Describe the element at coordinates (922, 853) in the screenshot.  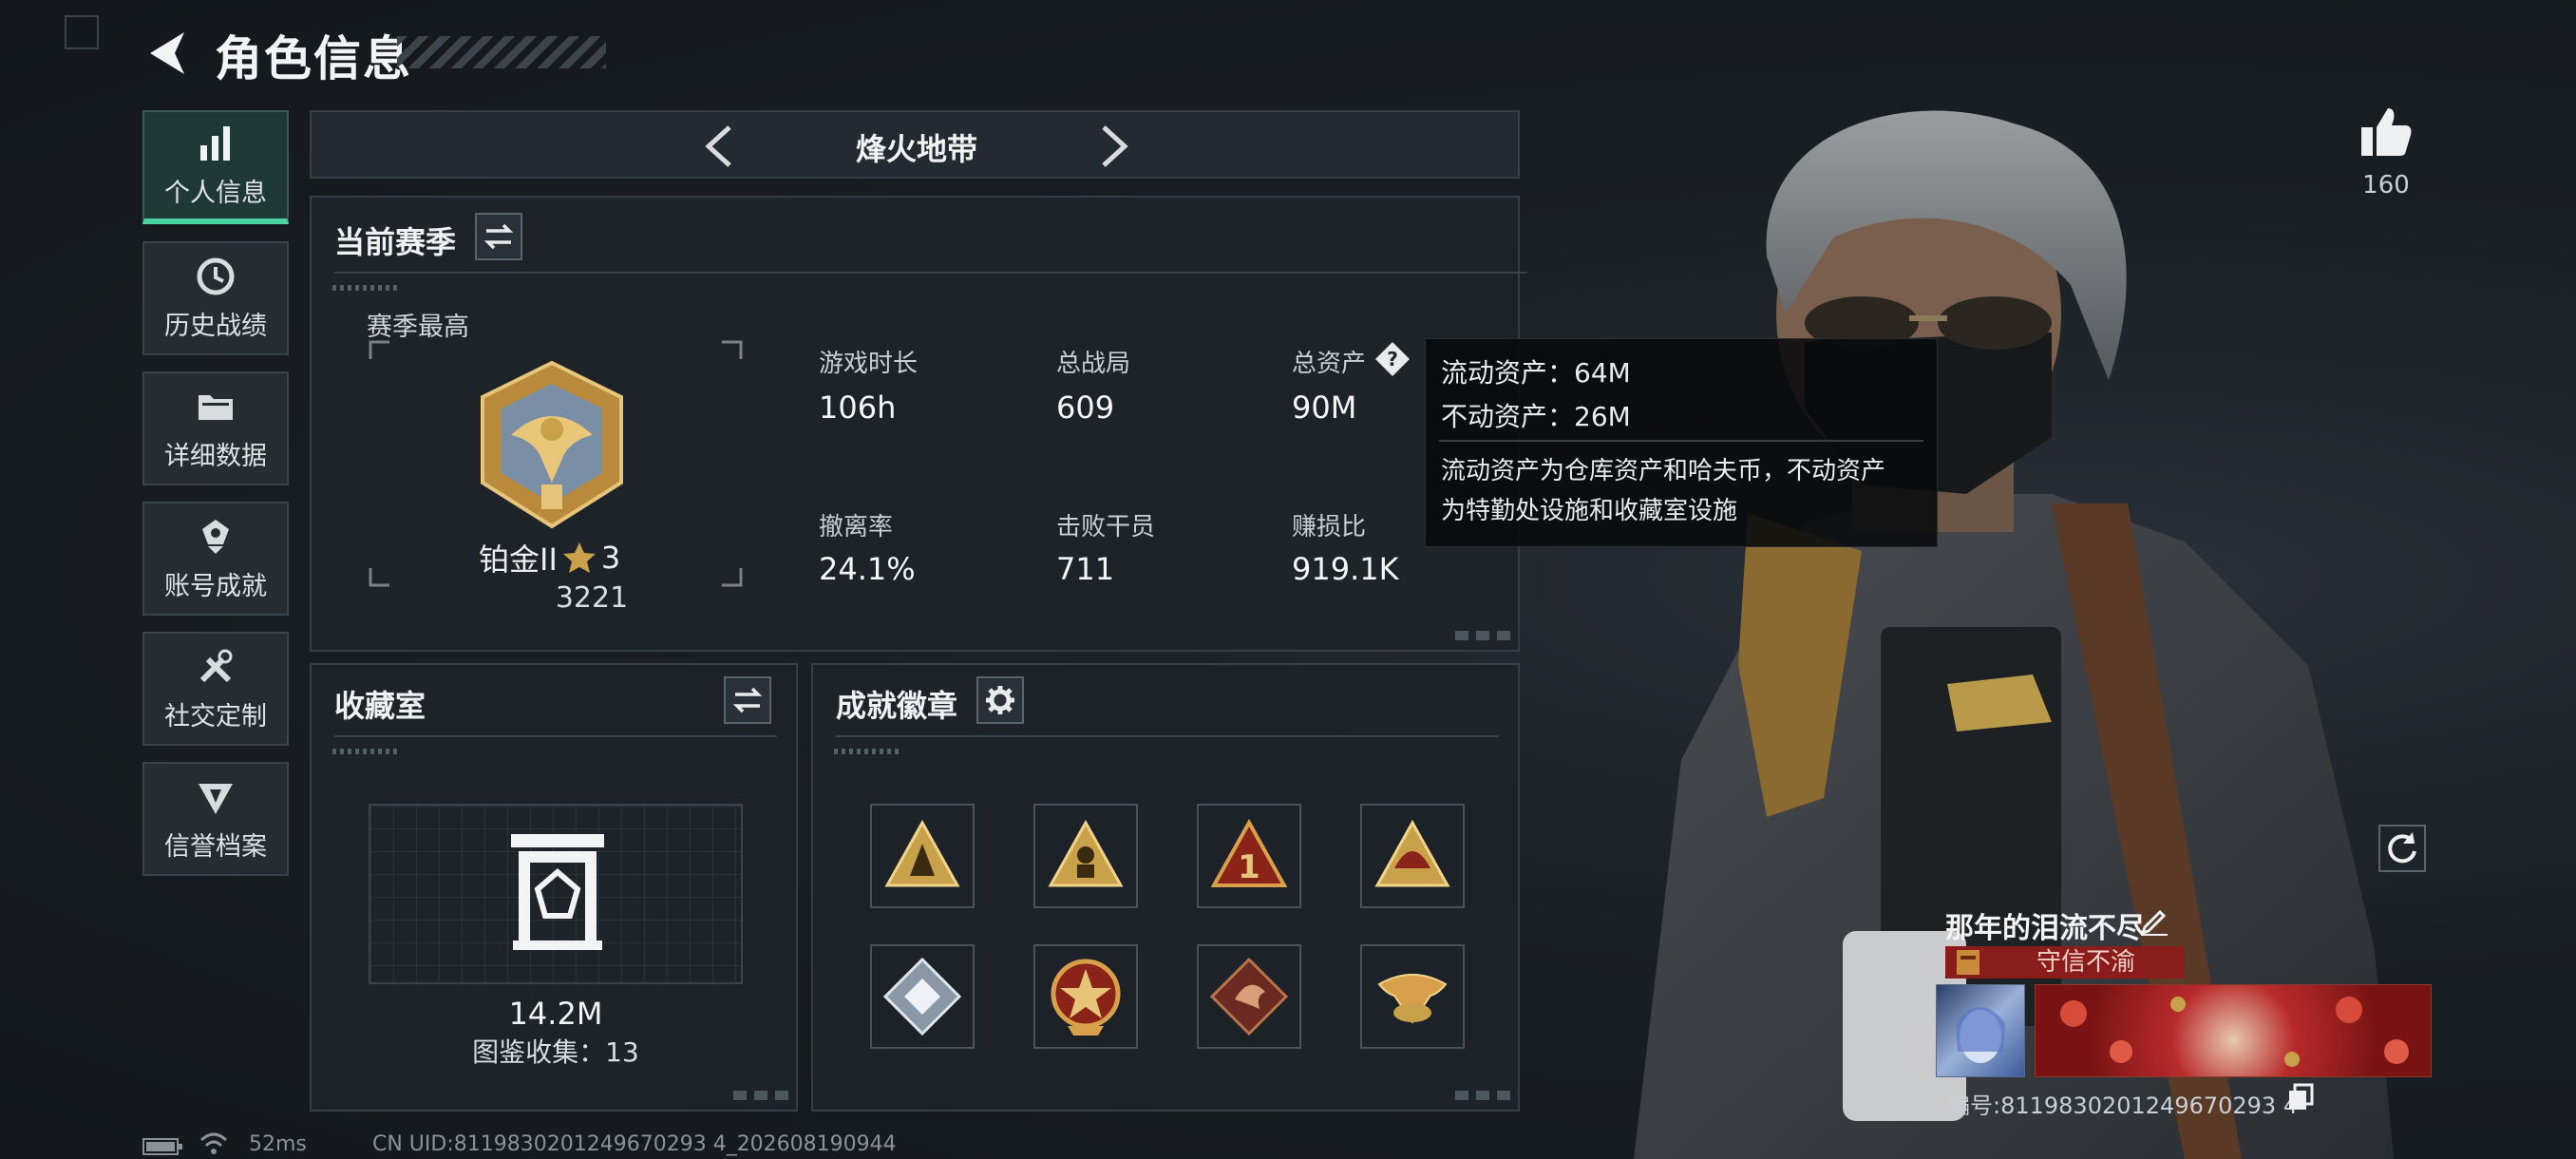
I see `survivor-badge-icon` at that location.